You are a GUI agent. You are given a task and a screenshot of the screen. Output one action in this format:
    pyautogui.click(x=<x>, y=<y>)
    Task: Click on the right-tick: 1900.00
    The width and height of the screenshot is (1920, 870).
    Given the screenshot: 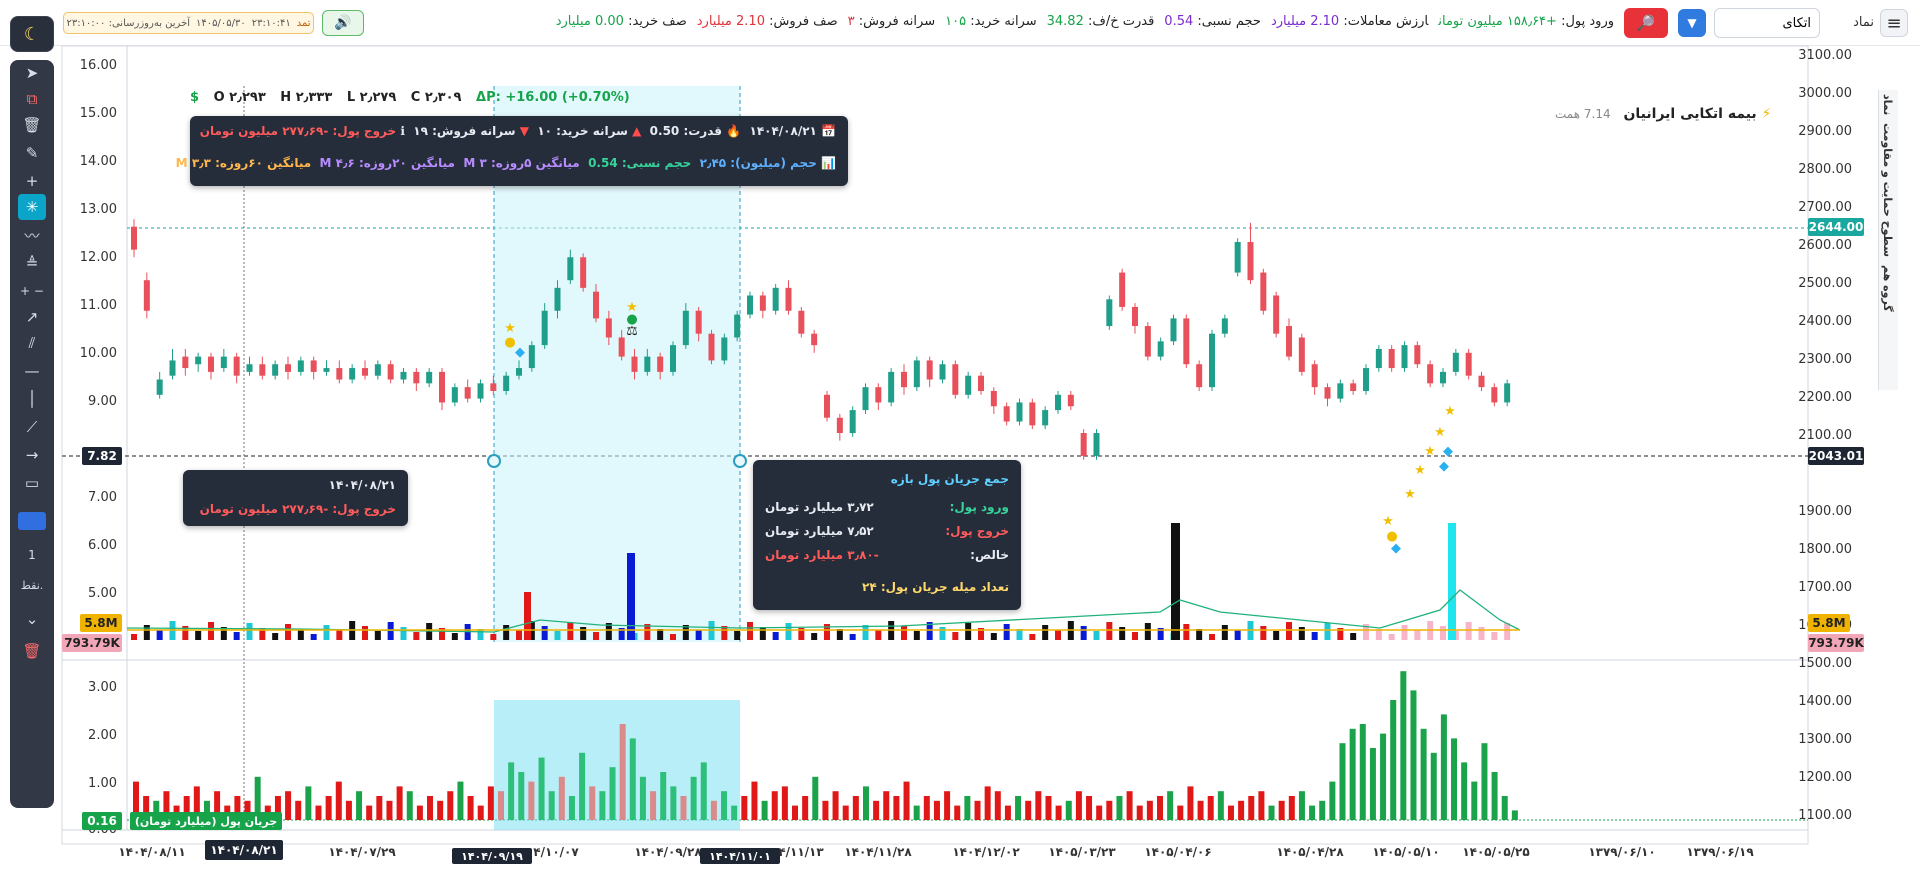 What is the action you would take?
    pyautogui.click(x=1825, y=511)
    